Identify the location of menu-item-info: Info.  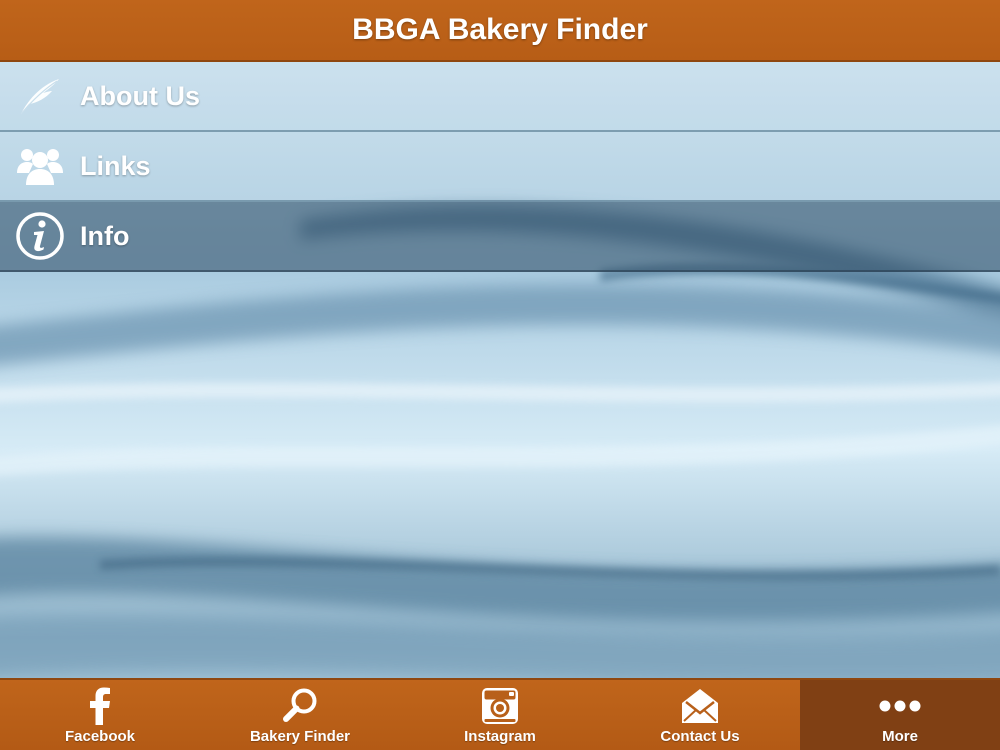
(500, 237).